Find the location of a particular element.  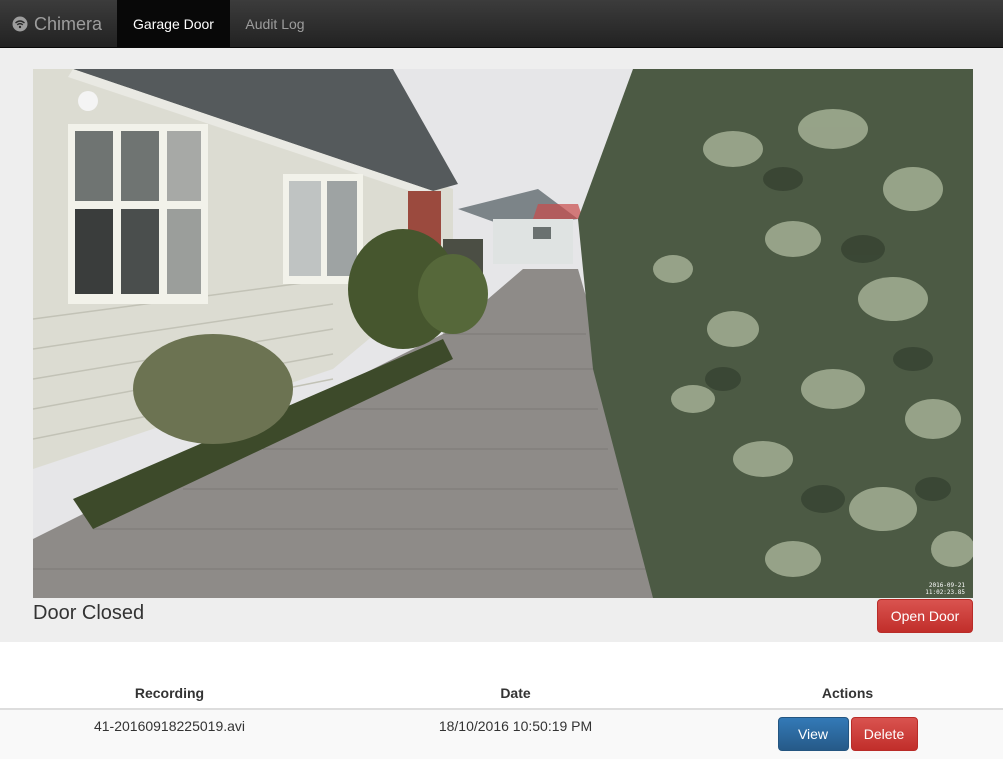

tab-garage-door: Garage Door is located at coordinates (173, 24).